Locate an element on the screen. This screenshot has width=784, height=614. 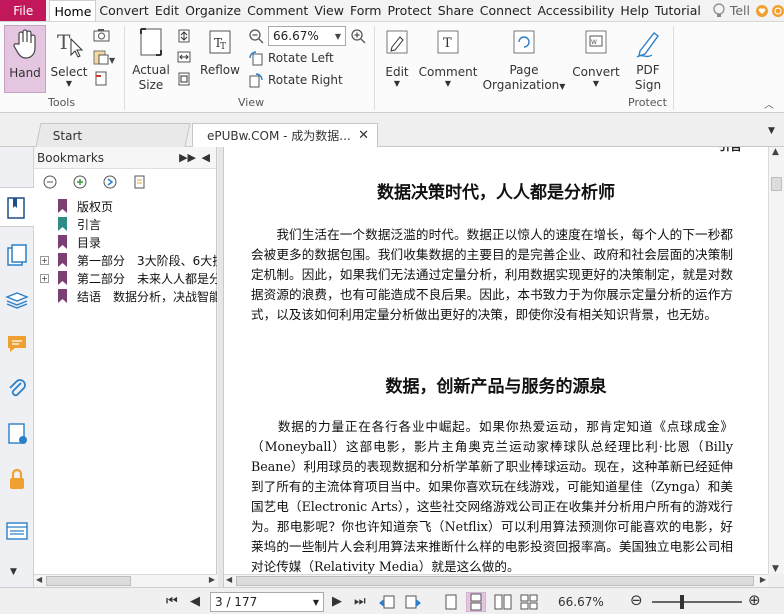
bookmark-item: 引言 is located at coordinates (125, 224).